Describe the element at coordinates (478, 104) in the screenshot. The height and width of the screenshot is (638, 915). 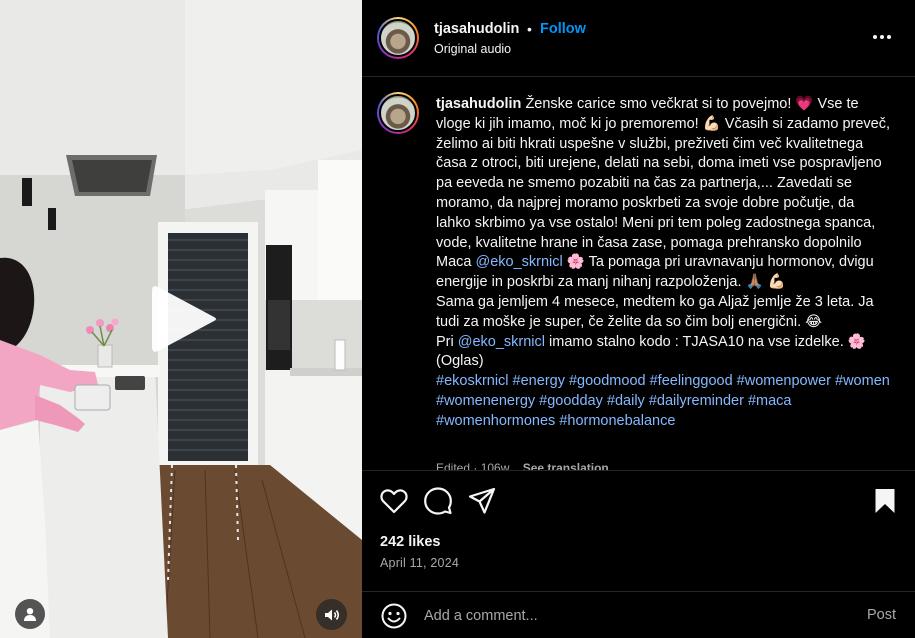
I see `caption-username: tjasahudolin` at that location.